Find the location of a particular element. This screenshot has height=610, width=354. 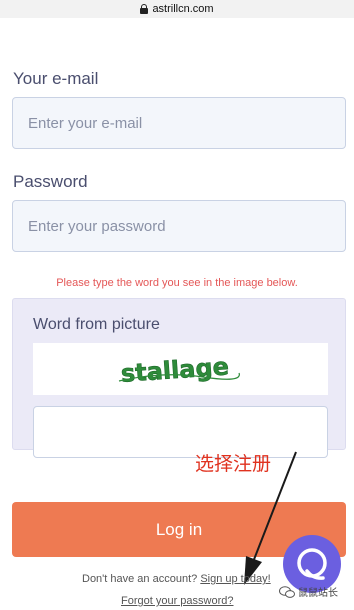

signup-prompt: Don't have an account? is located at coordinates (140, 579).